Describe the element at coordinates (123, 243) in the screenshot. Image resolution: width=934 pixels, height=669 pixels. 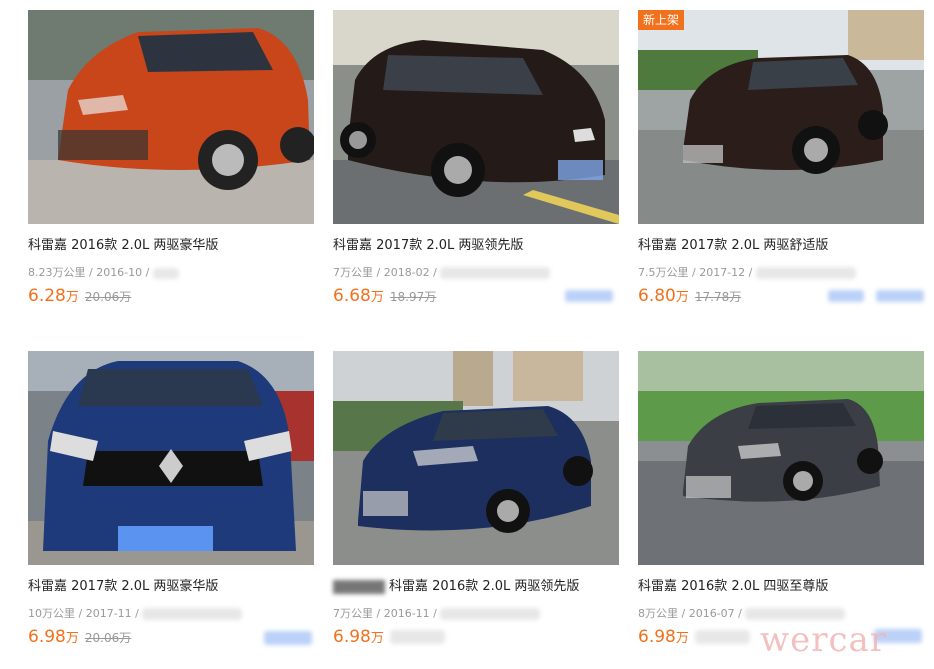
I see `listing-title: 科雷嘉 2016款 2.0L 两驱豪华版` at that location.